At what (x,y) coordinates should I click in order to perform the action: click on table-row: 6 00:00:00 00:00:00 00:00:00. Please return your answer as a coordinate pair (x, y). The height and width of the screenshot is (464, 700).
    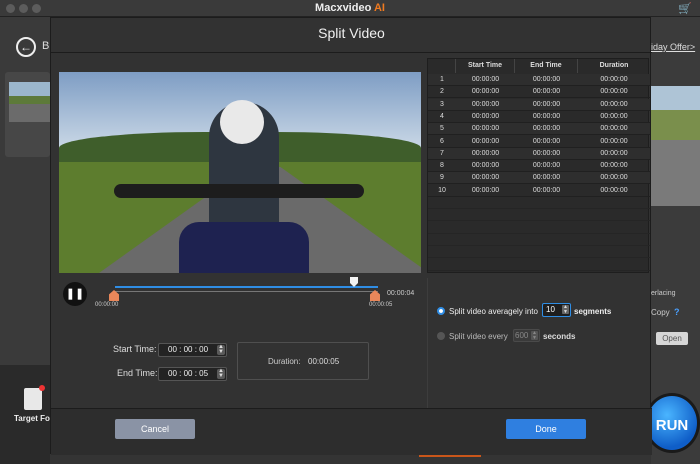
    Looking at the image, I should click on (539, 142).